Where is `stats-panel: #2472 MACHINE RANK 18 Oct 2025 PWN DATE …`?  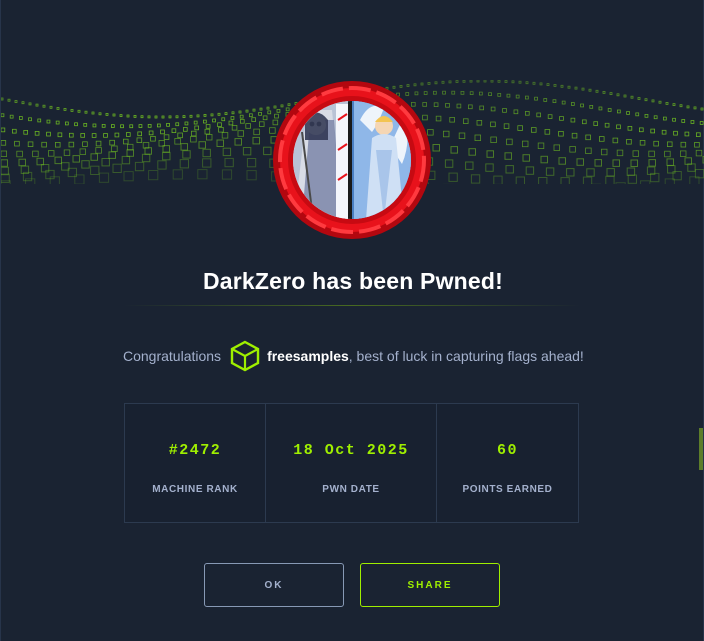 stats-panel: #2472 MACHINE RANK 18 Oct 2025 PWN DATE … is located at coordinates (351, 463).